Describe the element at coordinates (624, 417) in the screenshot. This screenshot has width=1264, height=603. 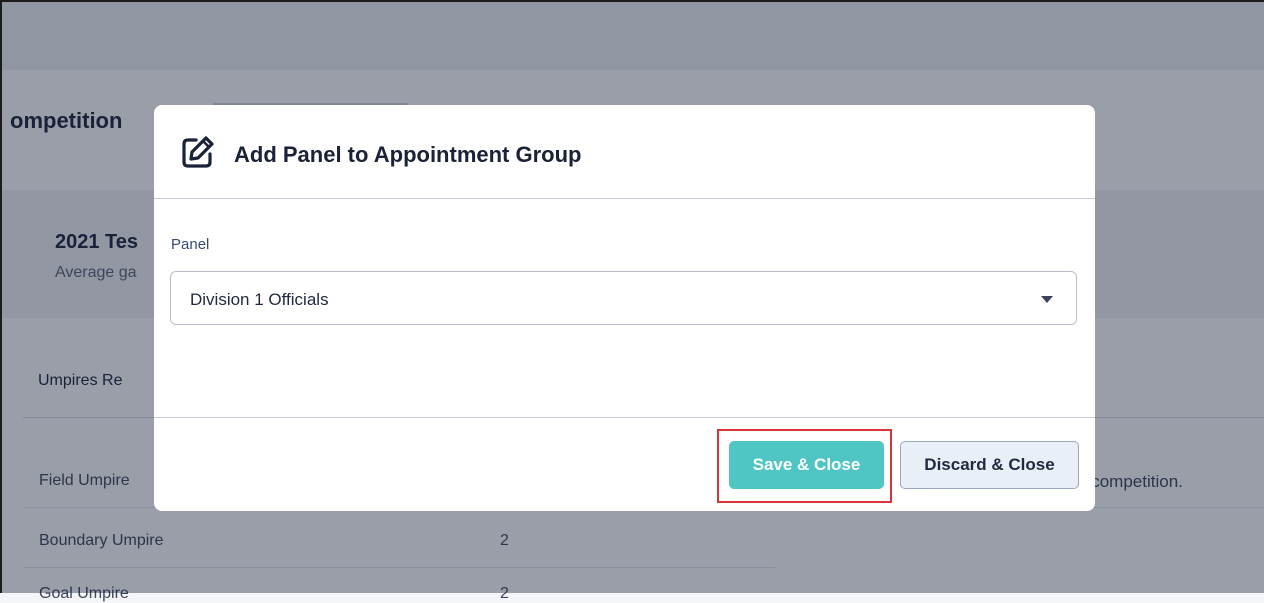
I see `modal-footer-divider` at that location.